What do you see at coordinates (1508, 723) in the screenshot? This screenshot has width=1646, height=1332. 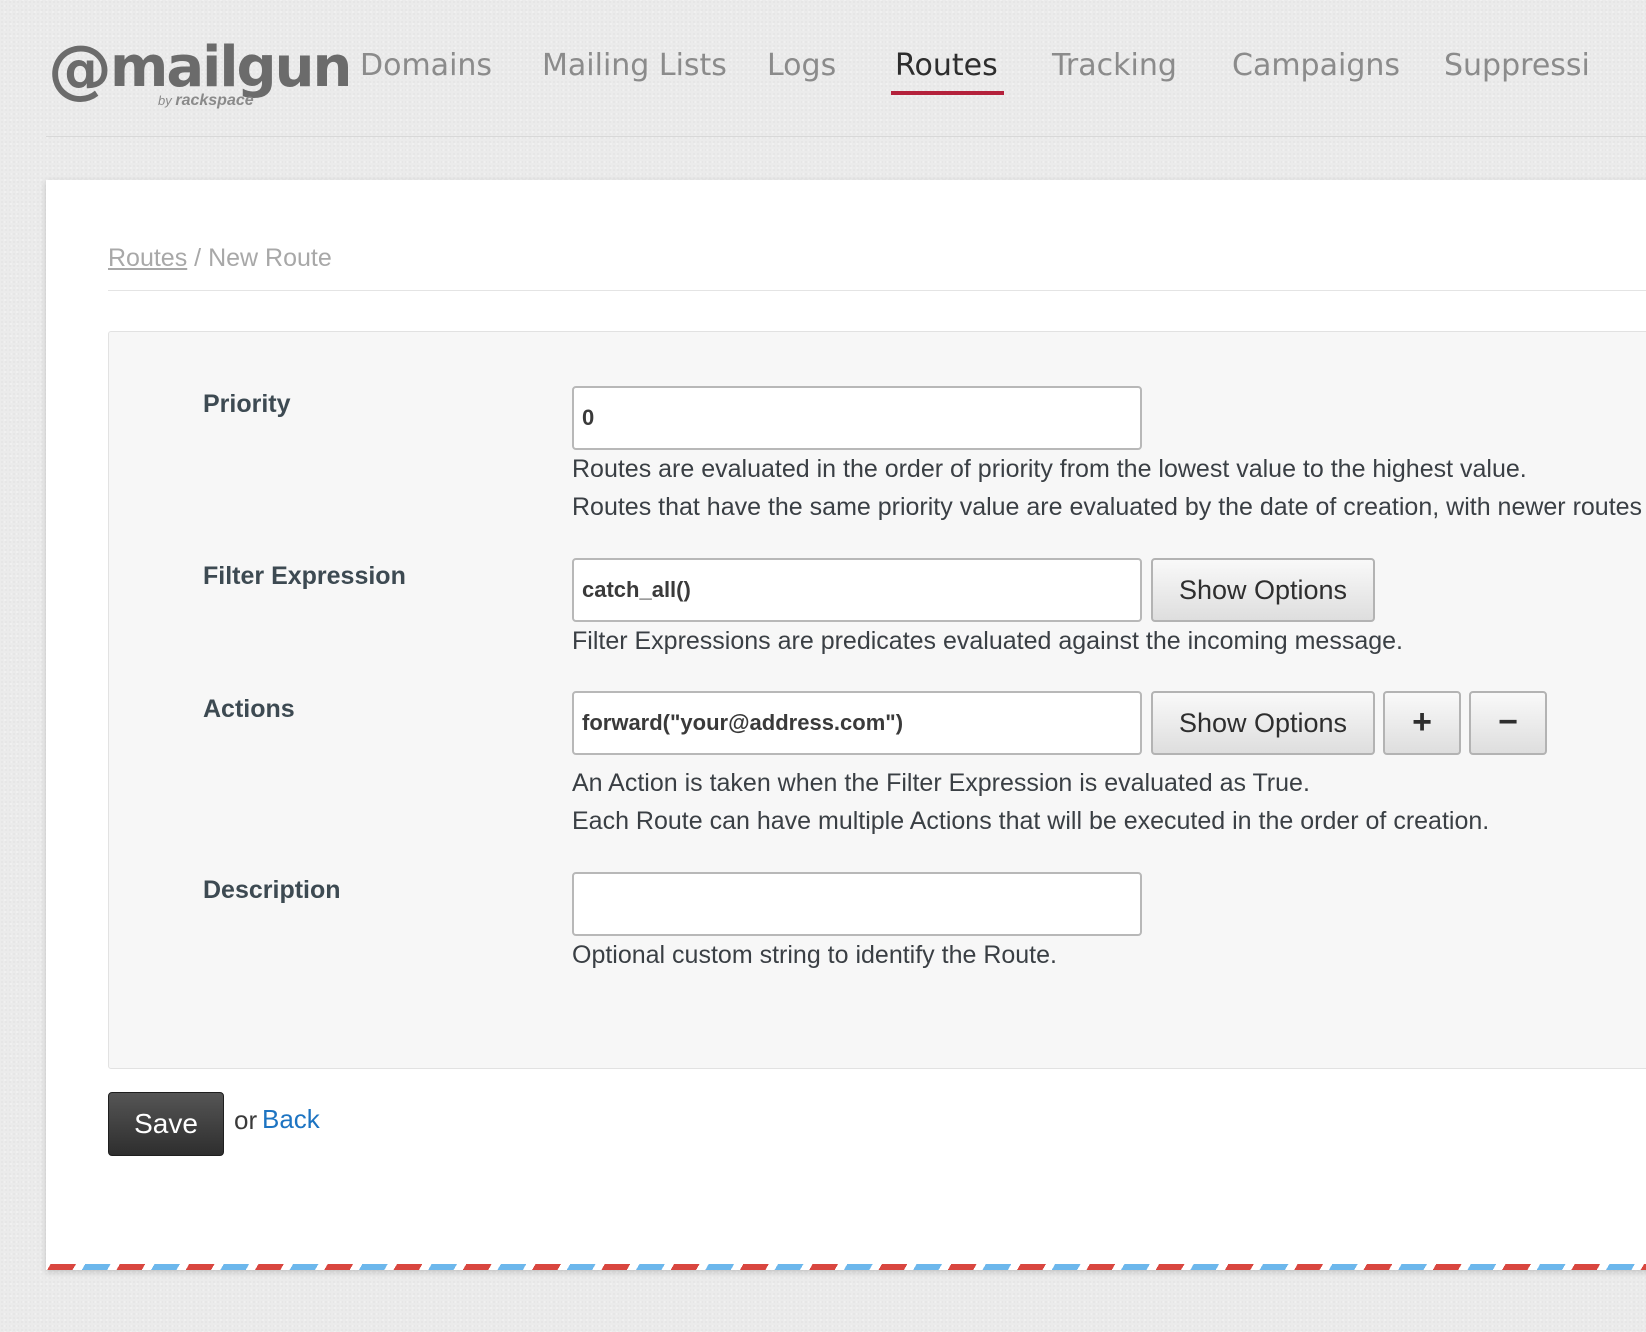 I see `remove-action-button: −` at bounding box center [1508, 723].